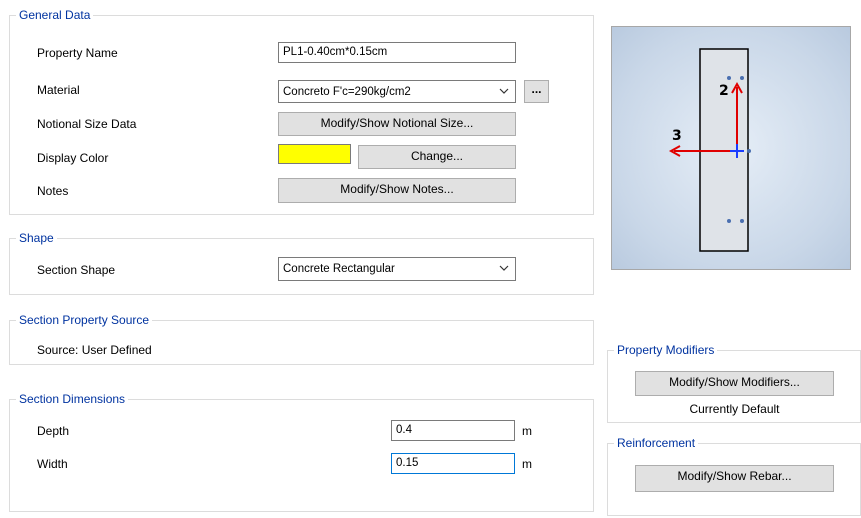  Describe the element at coordinates (55, 15) in the screenshot. I see `general-data-title: General Data` at that location.